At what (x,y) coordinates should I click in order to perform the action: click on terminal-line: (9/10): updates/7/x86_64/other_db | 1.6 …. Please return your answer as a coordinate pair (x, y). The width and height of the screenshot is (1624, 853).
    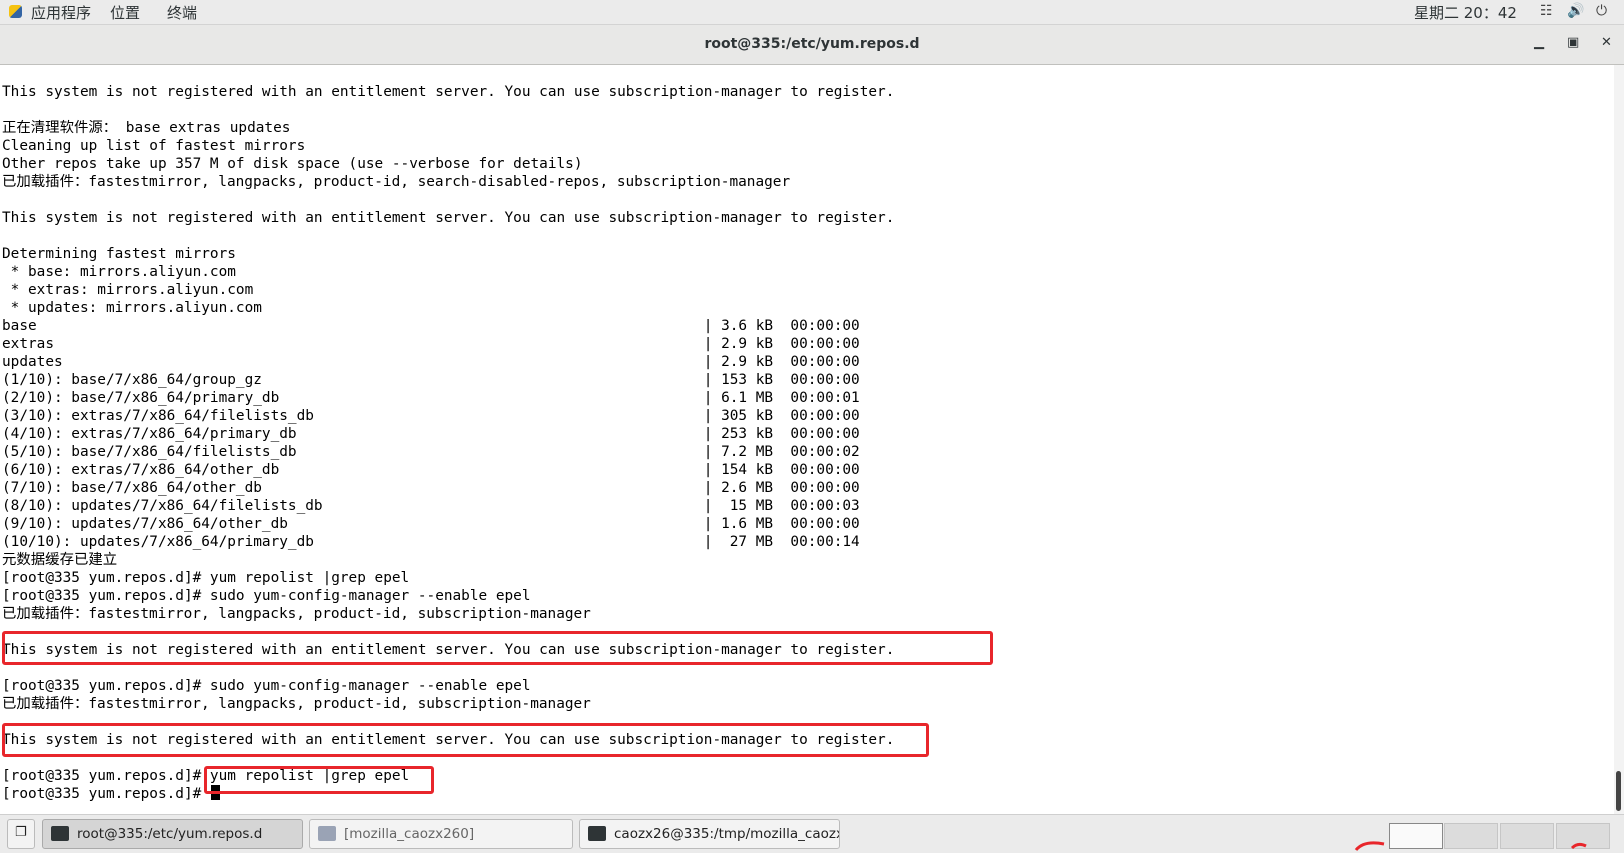
    Looking at the image, I should click on (431, 524).